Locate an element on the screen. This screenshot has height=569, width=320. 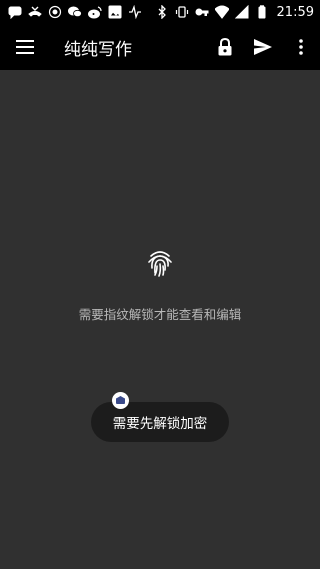
flower-icon is located at coordinates (55, 12).